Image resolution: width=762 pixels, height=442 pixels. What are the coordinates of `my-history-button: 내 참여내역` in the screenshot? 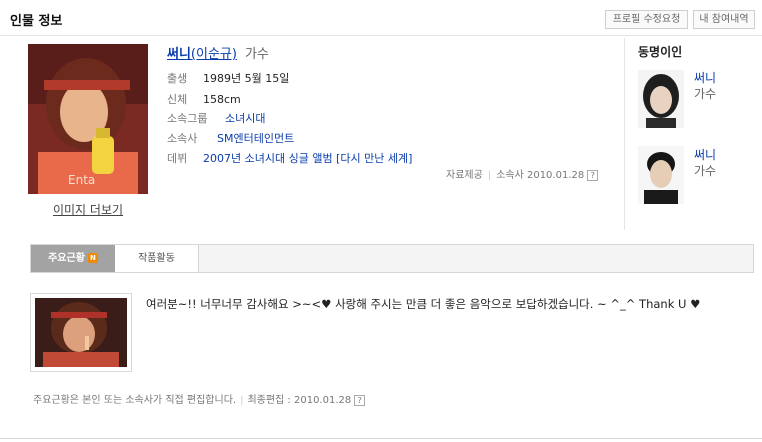 It's located at (724, 19).